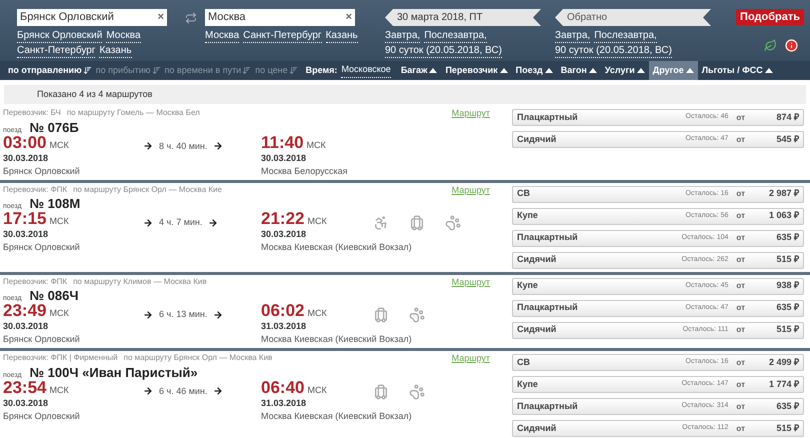 The width and height of the screenshot is (810, 438). What do you see at coordinates (673, 70) in the screenshot?
I see `filter-dropdown: Другое` at bounding box center [673, 70].